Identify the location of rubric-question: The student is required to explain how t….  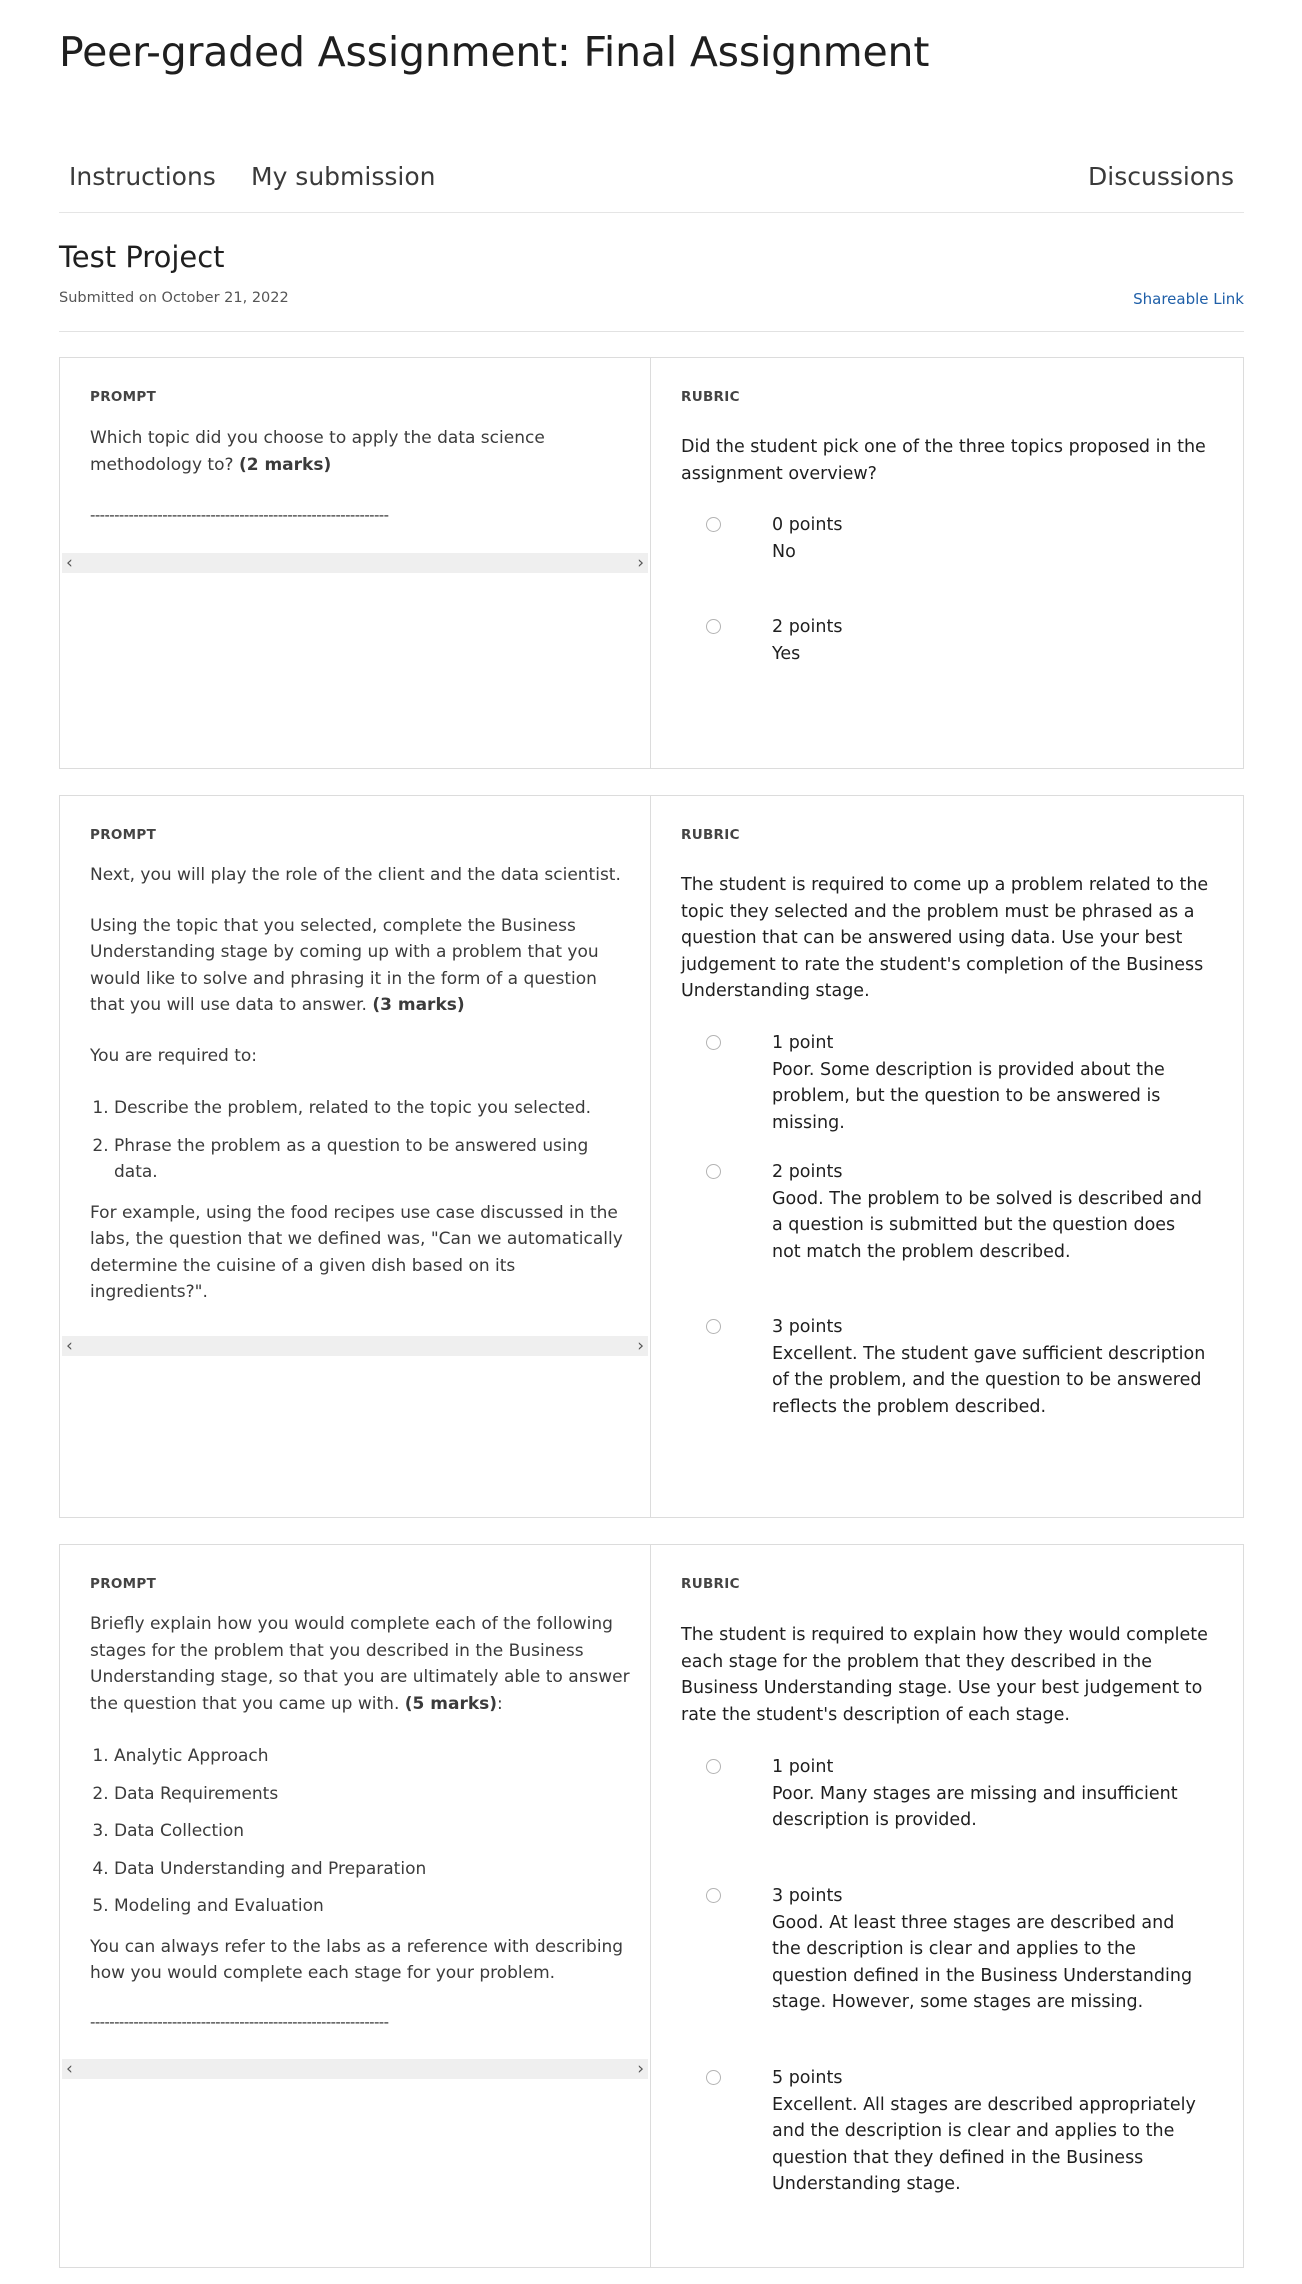
(944, 1675).